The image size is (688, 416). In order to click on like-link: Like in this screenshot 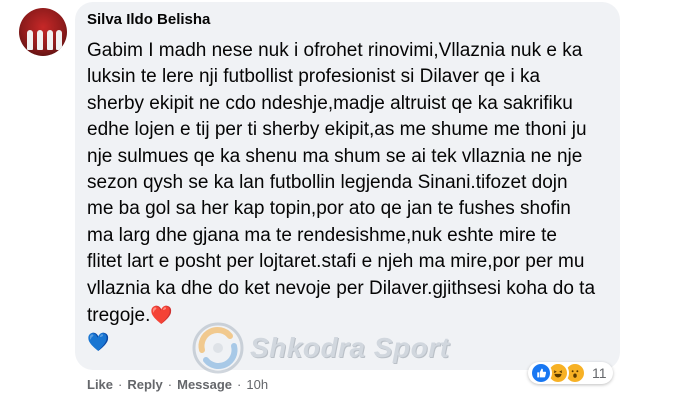, I will do `click(100, 384)`.